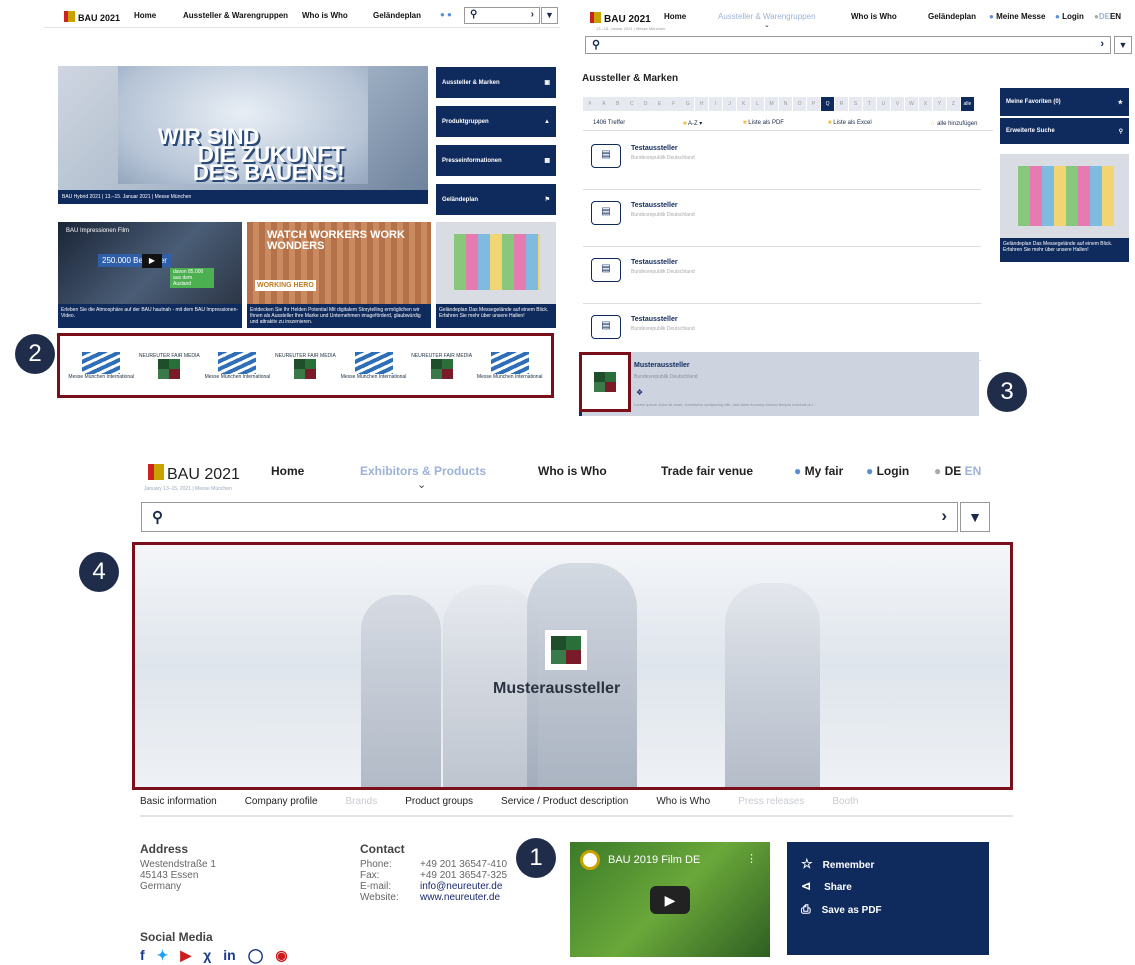 Image resolution: width=1135 pixels, height=965 pixels. Describe the element at coordinates (605, 382) in the screenshot. I see `exhibitor-logo-highlight` at that location.